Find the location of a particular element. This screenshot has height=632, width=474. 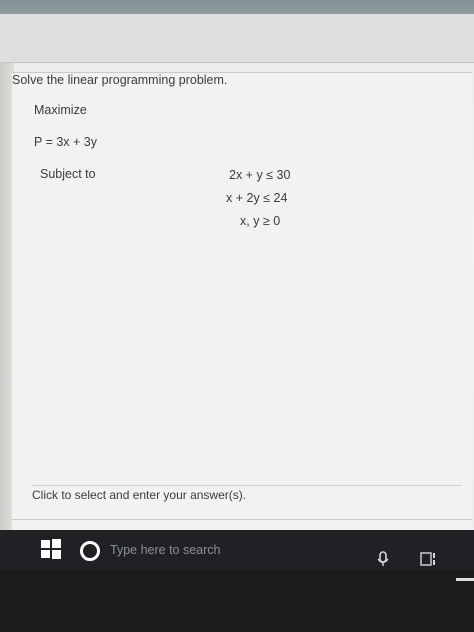

task-view-icon is located at coordinates (429, 559).